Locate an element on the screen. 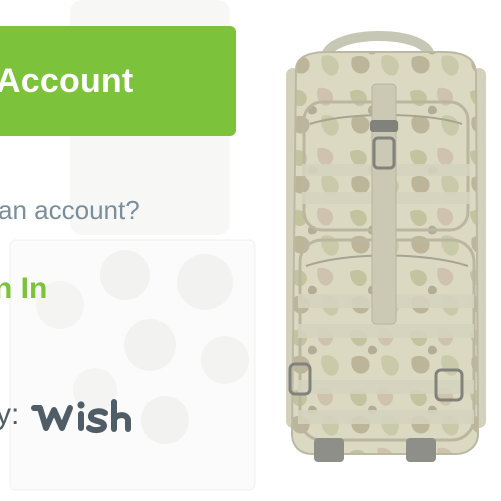 The image size is (501, 501). powered-by-label: y: is located at coordinates (10, 414).